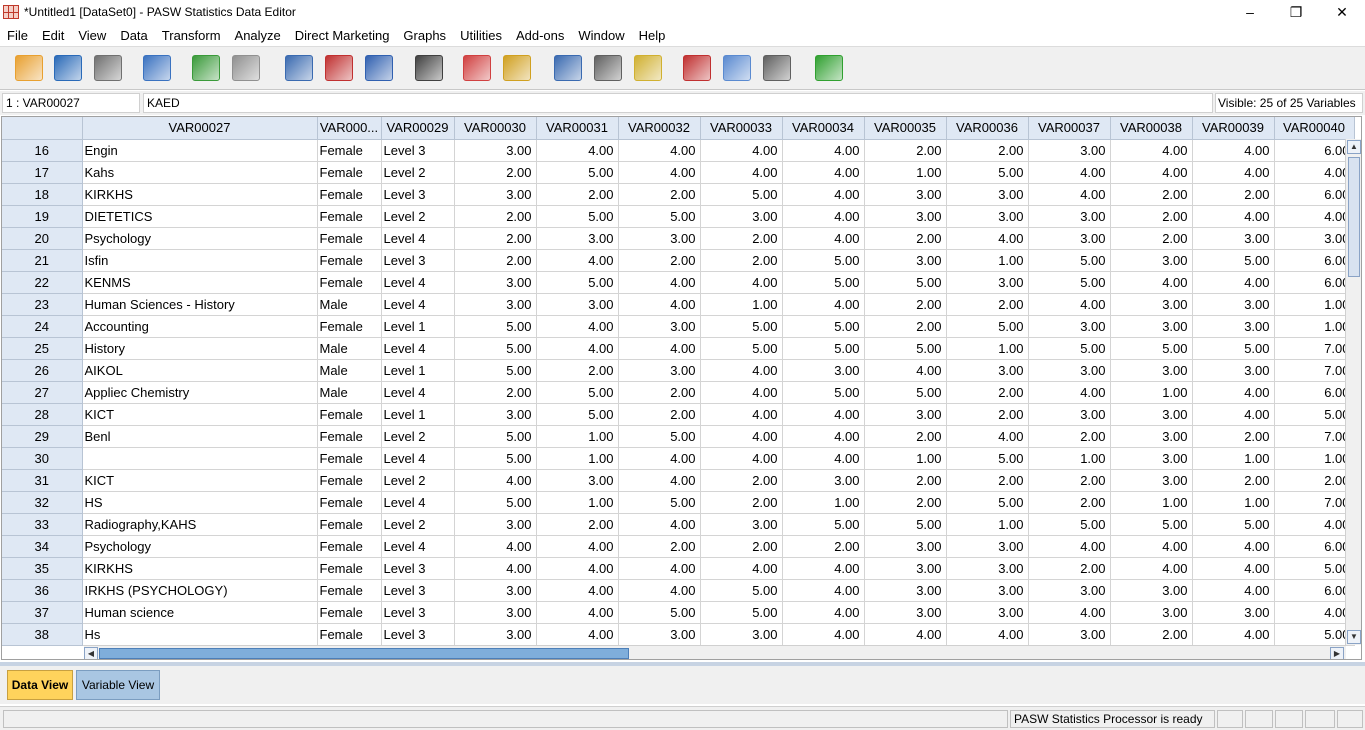 Image resolution: width=1365 pixels, height=730 pixels. Describe the element at coordinates (1314, 150) in the screenshot. I see `data-cell: 6.00` at that location.